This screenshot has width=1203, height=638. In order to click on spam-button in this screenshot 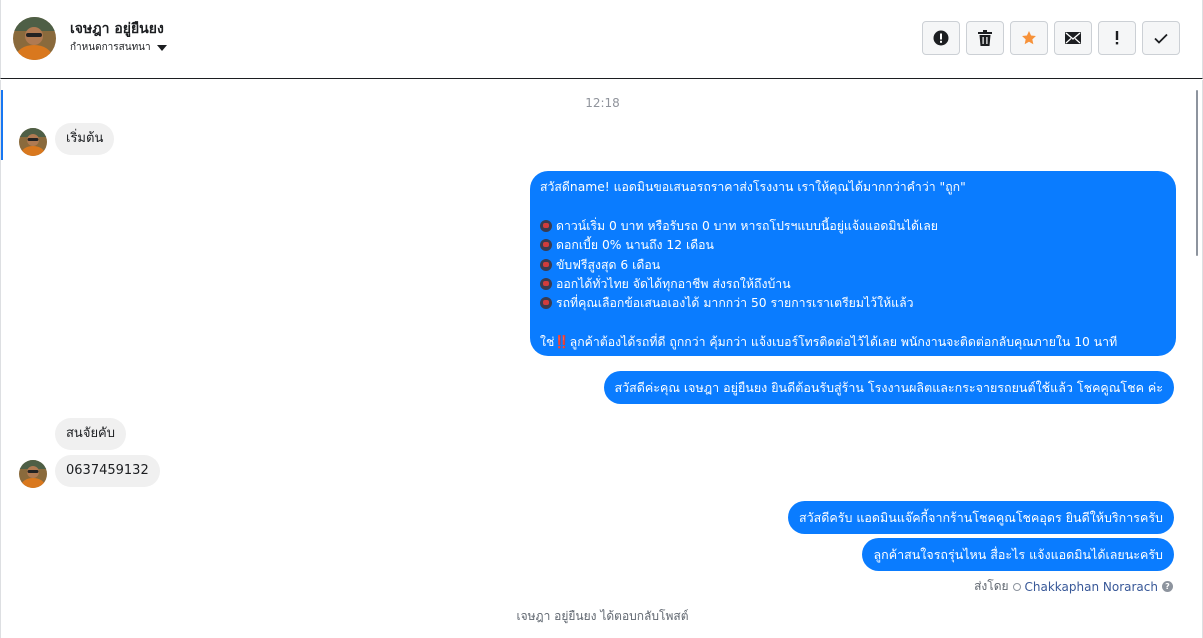, I will do `click(941, 38)`.